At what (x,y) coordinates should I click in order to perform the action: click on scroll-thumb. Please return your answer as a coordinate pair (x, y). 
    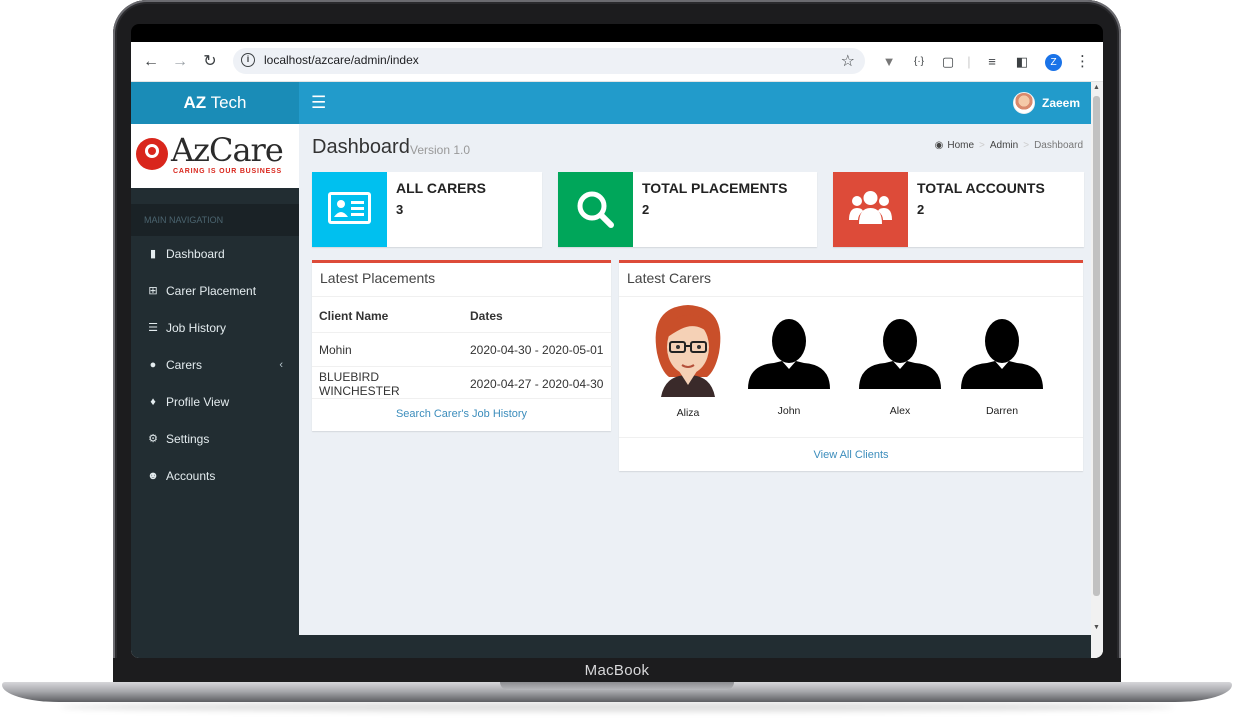
    Looking at the image, I should click on (1096, 346).